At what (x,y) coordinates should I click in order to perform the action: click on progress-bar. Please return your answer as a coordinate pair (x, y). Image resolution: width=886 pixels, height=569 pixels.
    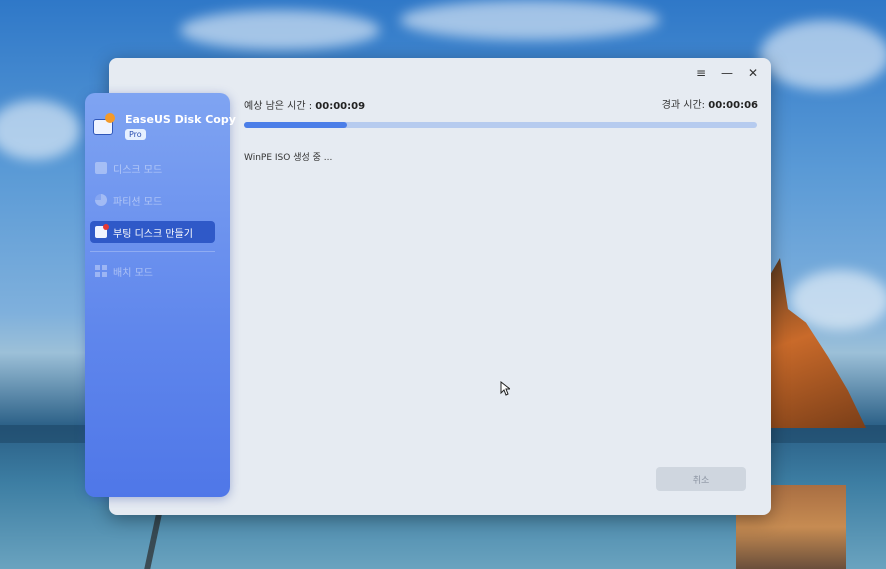
    Looking at the image, I should click on (500, 125).